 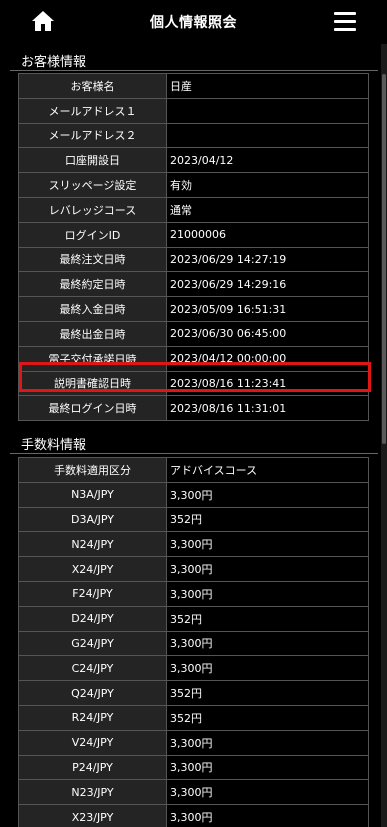 I want to click on fee-info-row: Q24/JPY 352円, so click(x=193, y=693).